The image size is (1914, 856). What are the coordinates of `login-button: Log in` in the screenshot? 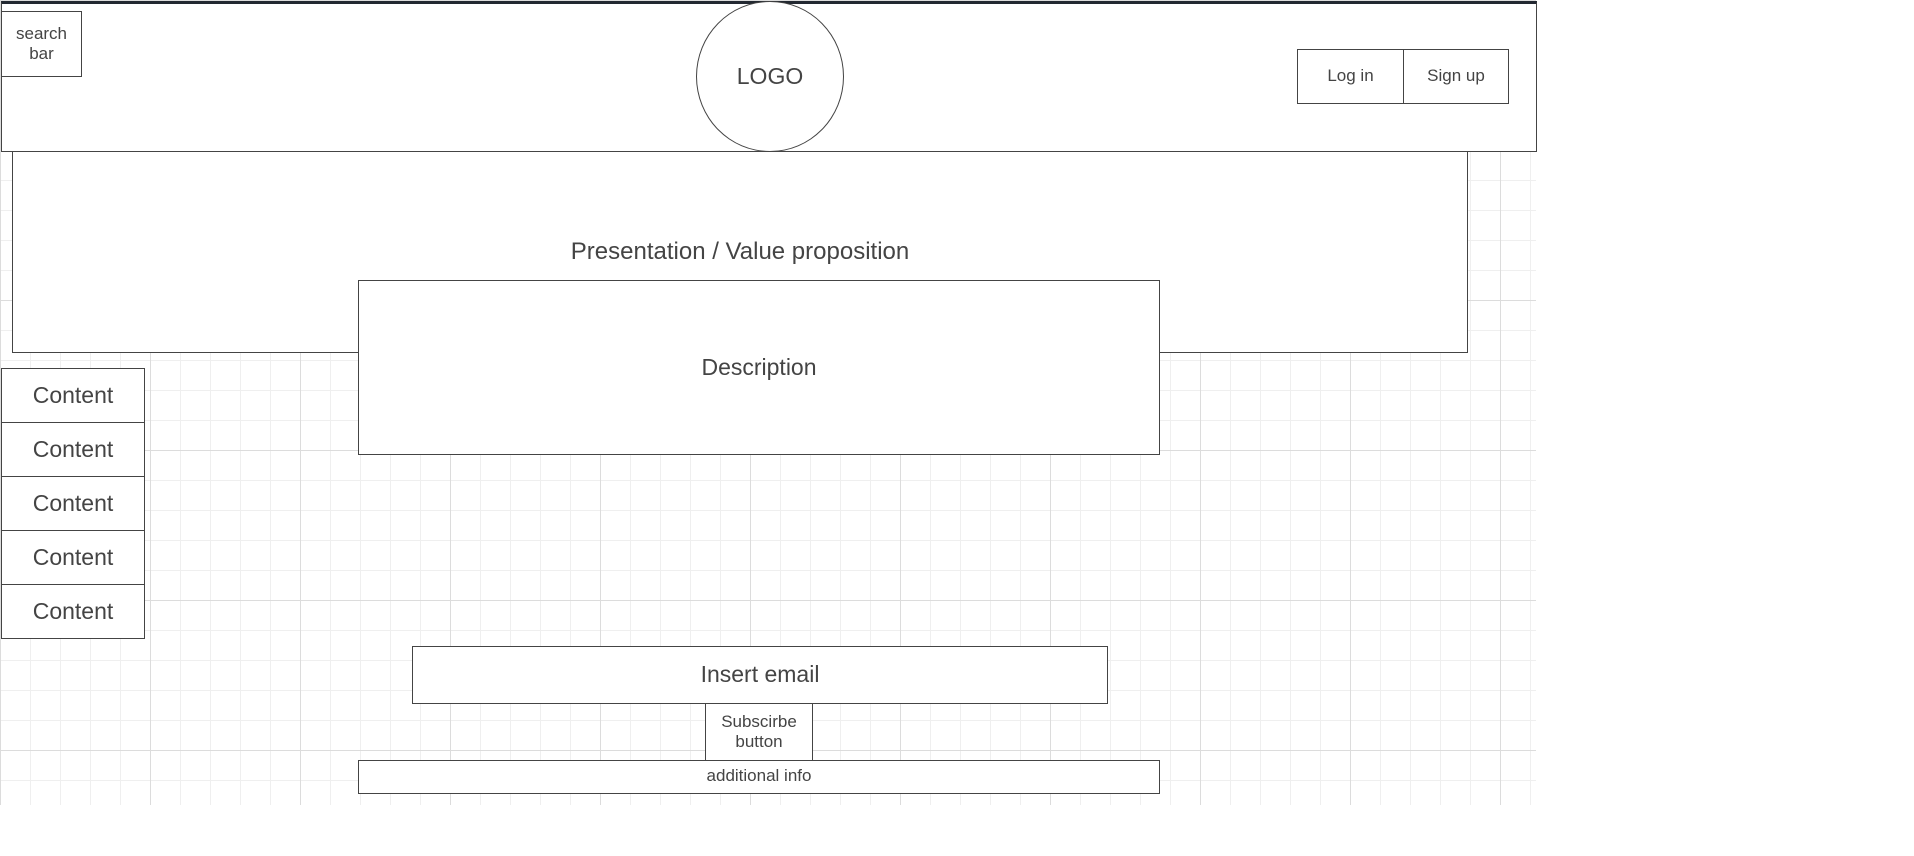 It's located at (1350, 76).